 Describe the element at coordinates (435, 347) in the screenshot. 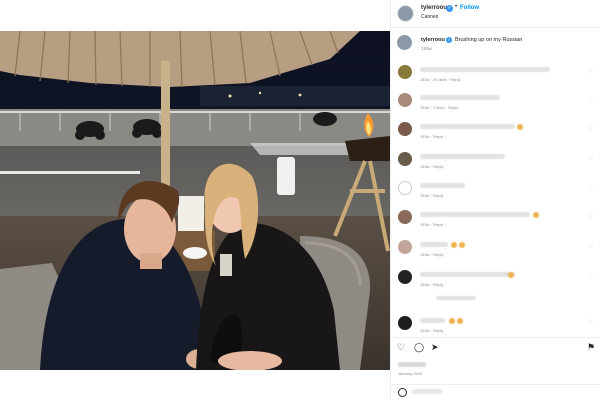

I see `share-icon: ➤` at that location.